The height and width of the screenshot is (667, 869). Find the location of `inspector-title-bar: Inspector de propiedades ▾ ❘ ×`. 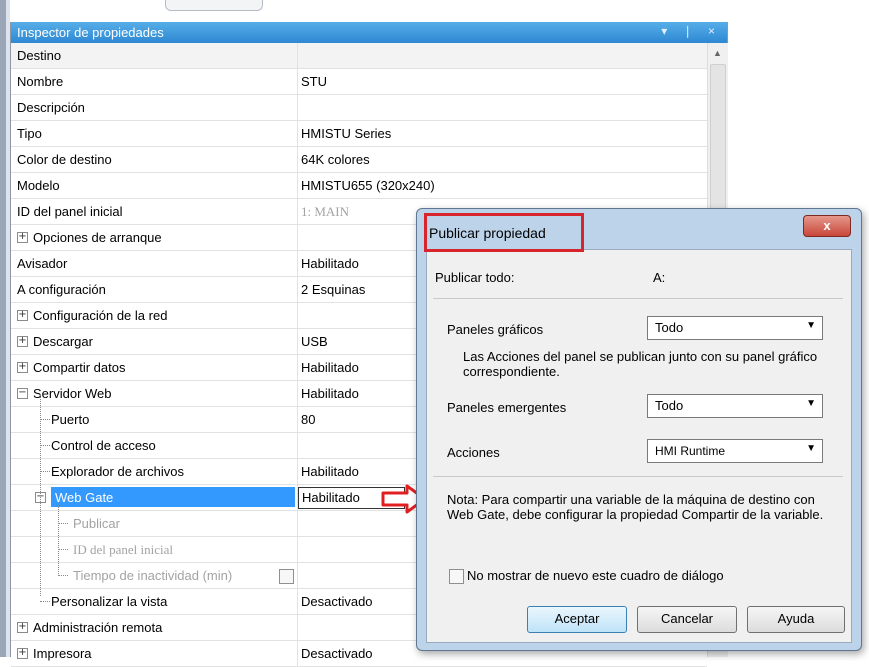

inspector-title-bar: Inspector de propiedades ▾ ❘ × is located at coordinates (369, 32).